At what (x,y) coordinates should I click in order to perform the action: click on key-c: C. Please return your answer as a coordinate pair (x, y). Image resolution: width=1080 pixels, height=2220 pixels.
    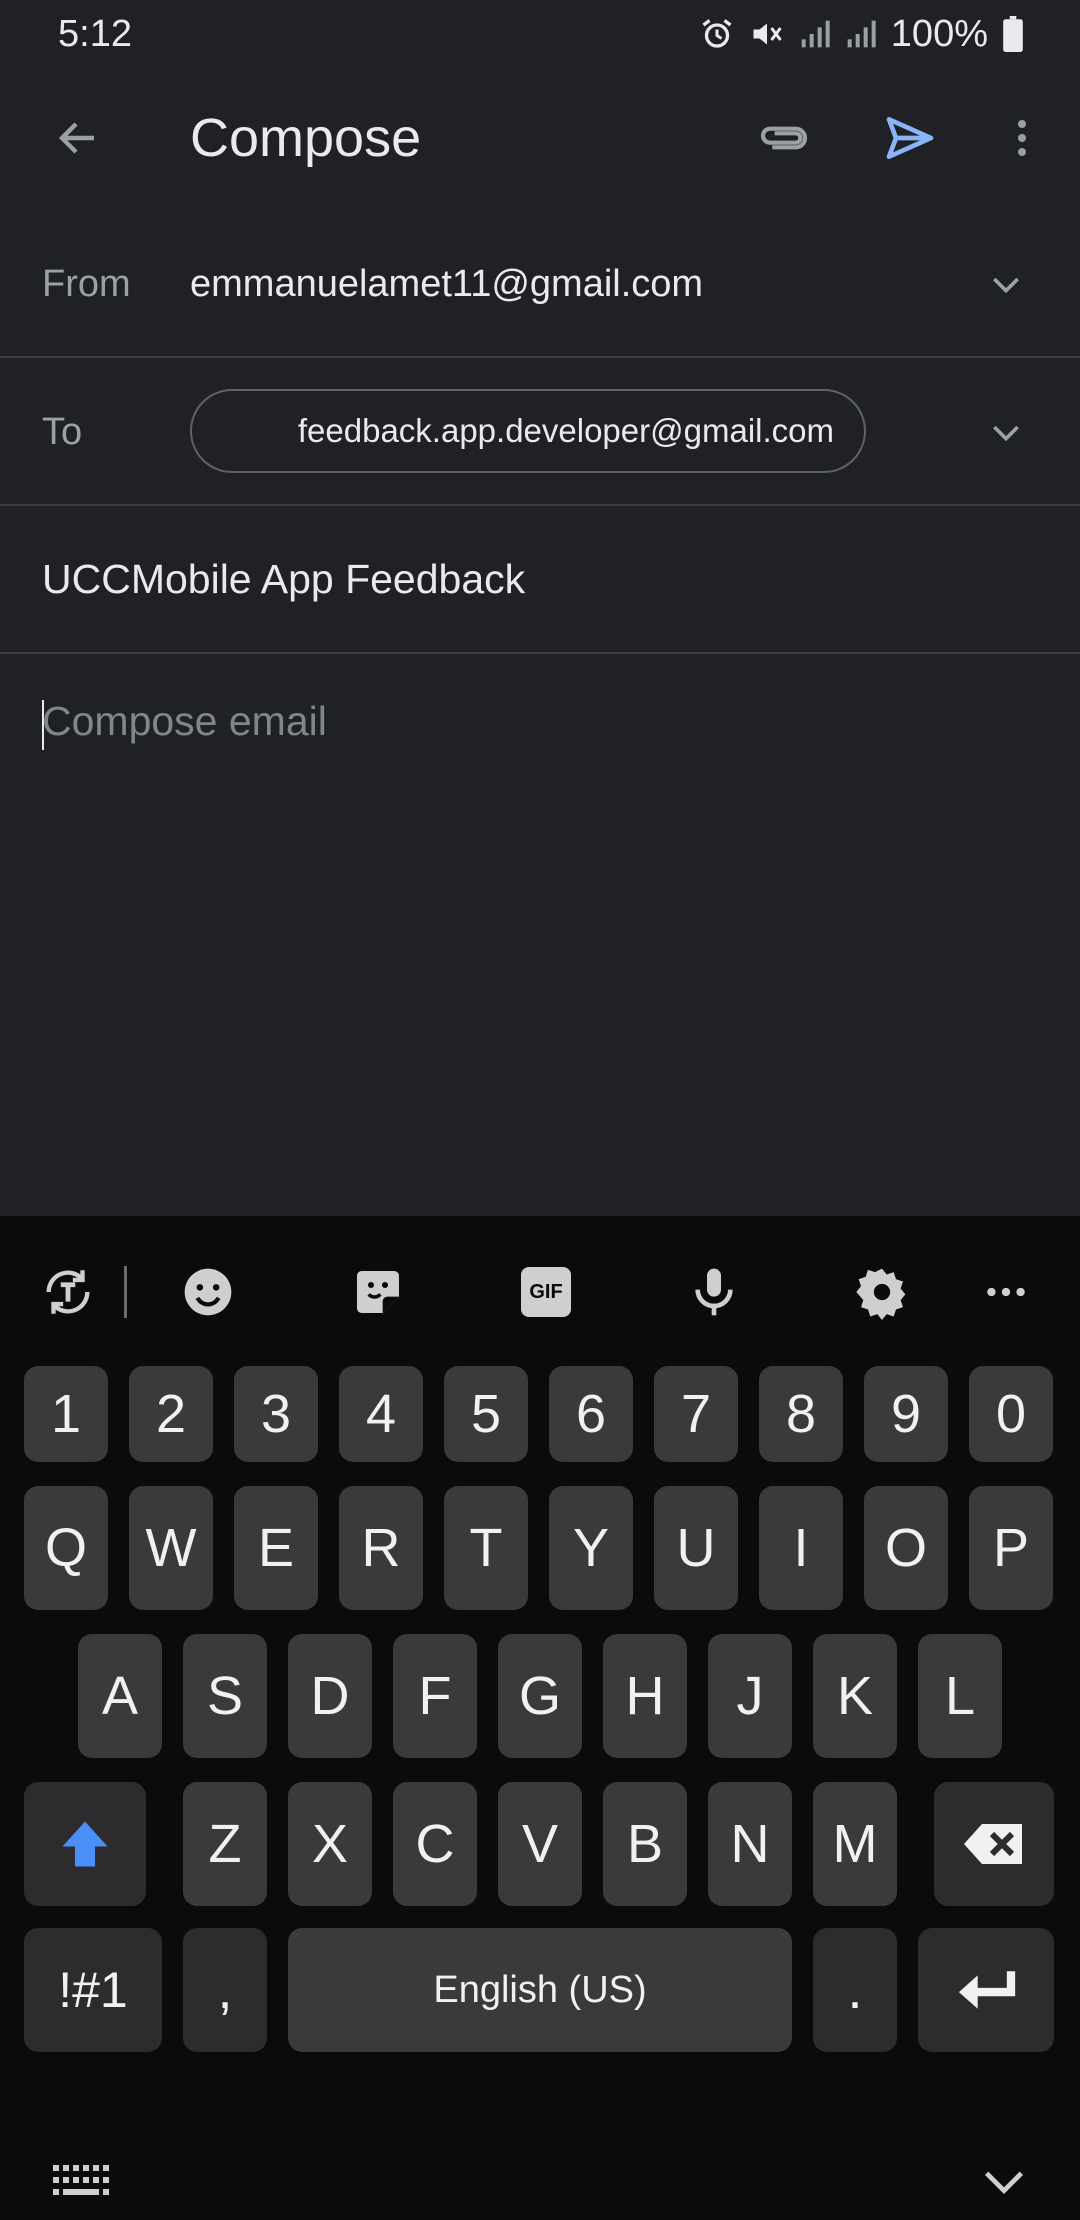
    Looking at the image, I should click on (435, 1844).